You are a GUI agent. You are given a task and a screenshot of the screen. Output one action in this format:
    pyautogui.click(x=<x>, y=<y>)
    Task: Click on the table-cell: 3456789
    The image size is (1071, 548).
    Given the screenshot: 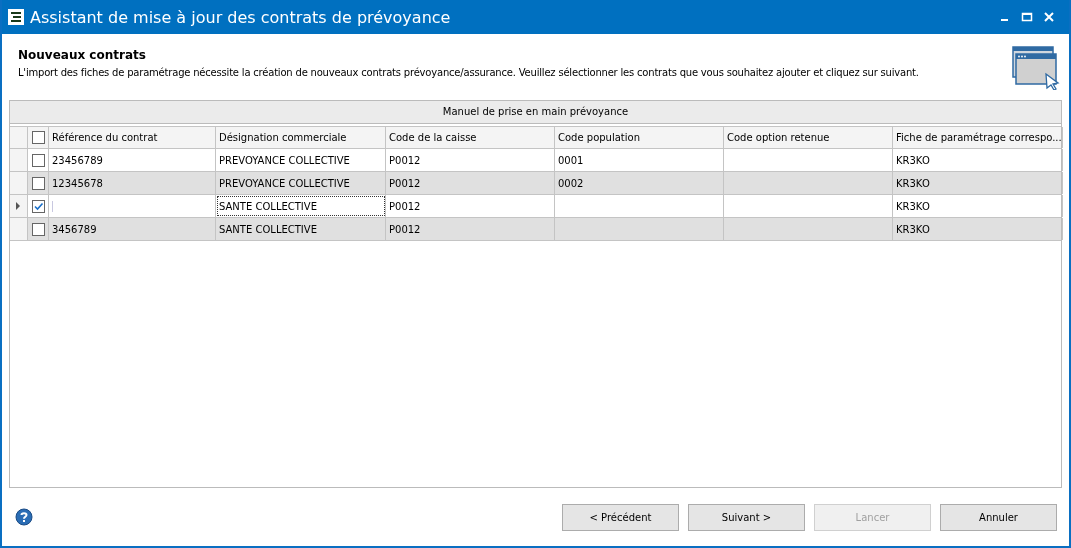 What is the action you would take?
    pyautogui.click(x=74, y=229)
    